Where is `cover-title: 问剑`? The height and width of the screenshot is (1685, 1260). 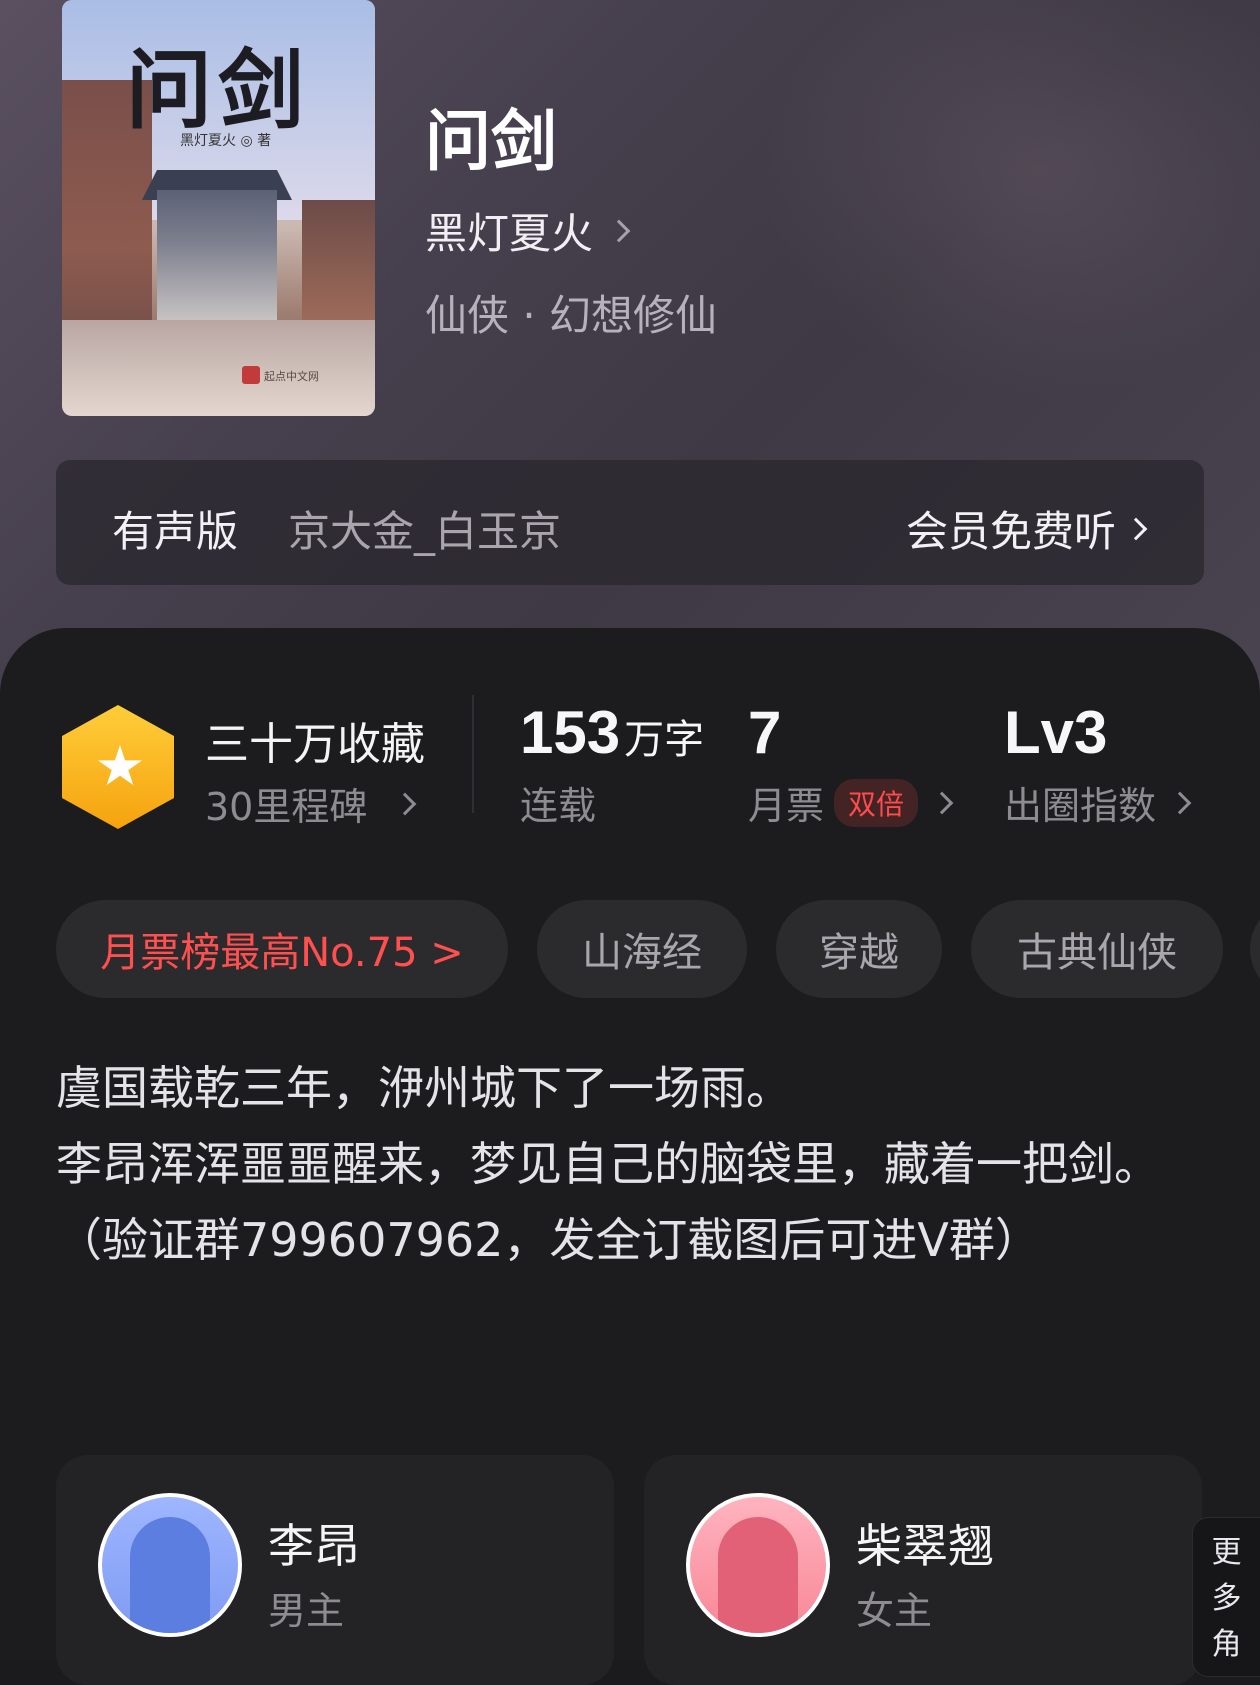
cover-title: 问剑 is located at coordinates (218, 90).